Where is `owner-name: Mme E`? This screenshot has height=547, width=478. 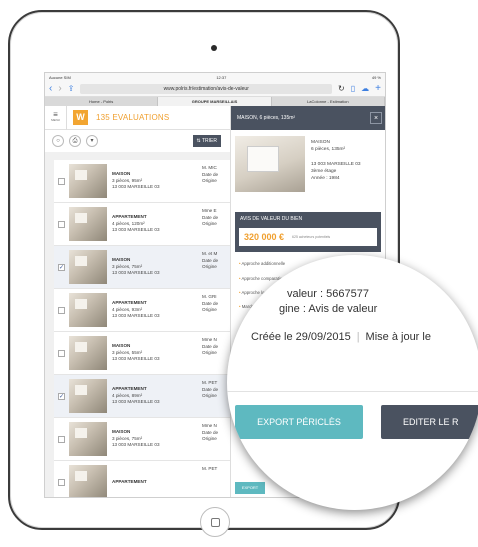 owner-name: Mme E is located at coordinates (209, 210).